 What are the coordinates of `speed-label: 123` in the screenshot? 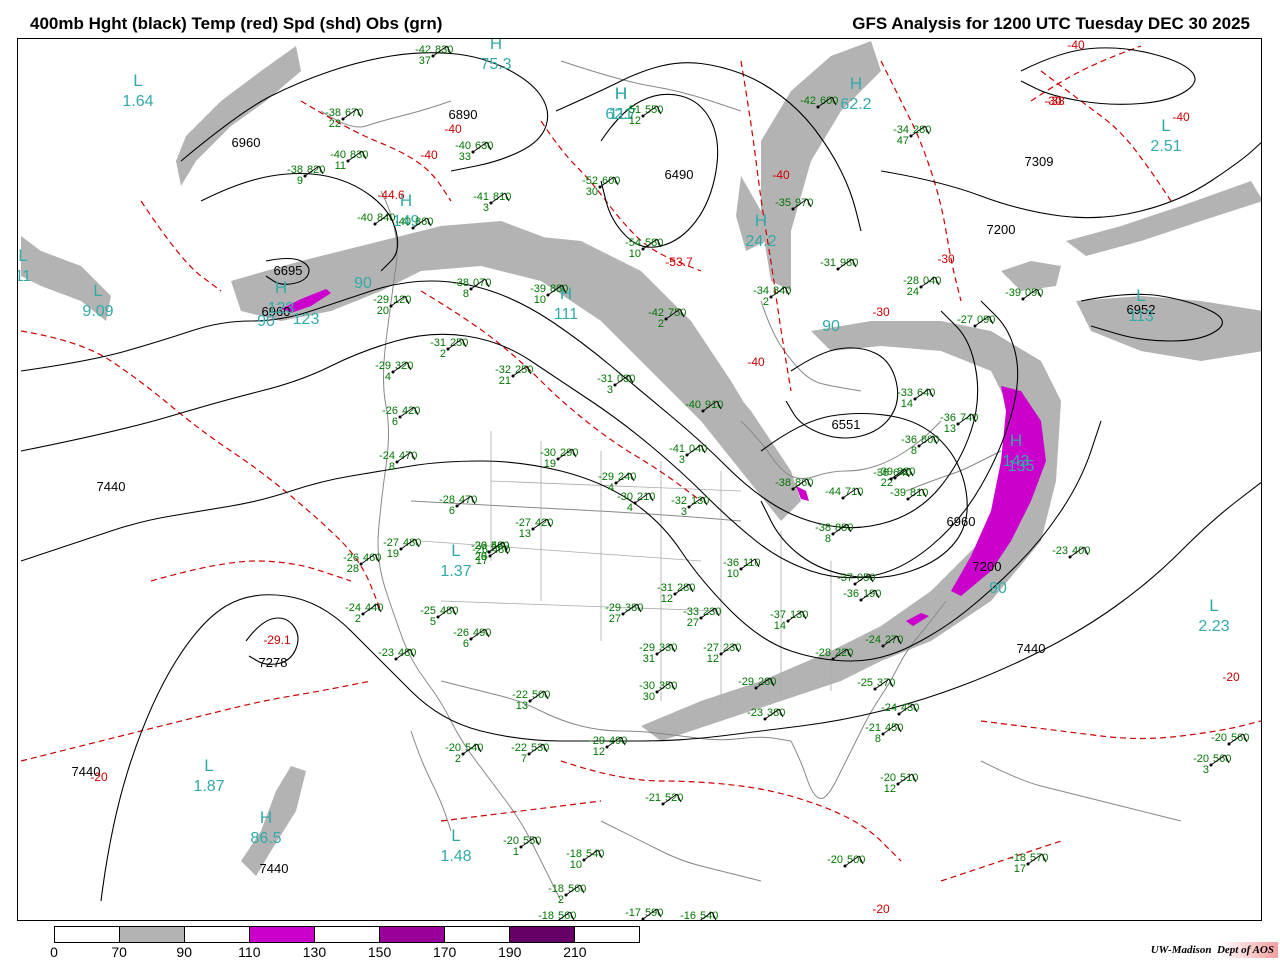 It's located at (306, 319).